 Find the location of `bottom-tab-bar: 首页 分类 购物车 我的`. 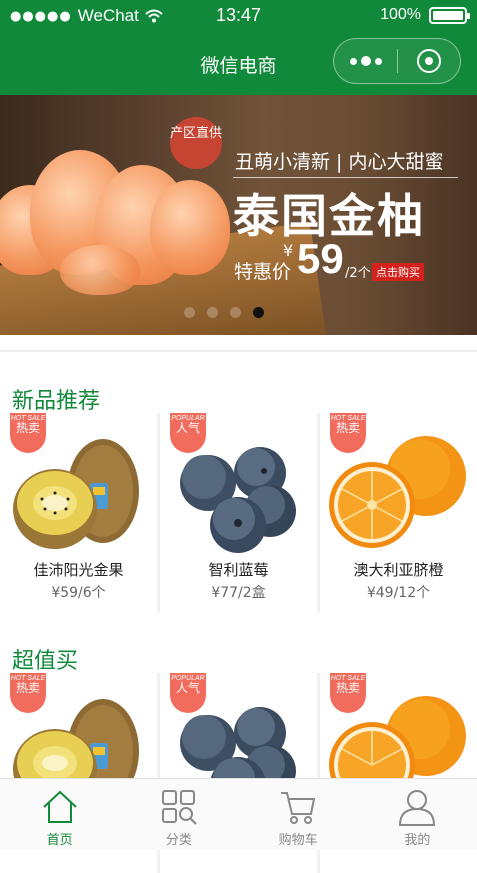

bottom-tab-bar: 首页 分类 购物车 我的 is located at coordinates (238, 814).